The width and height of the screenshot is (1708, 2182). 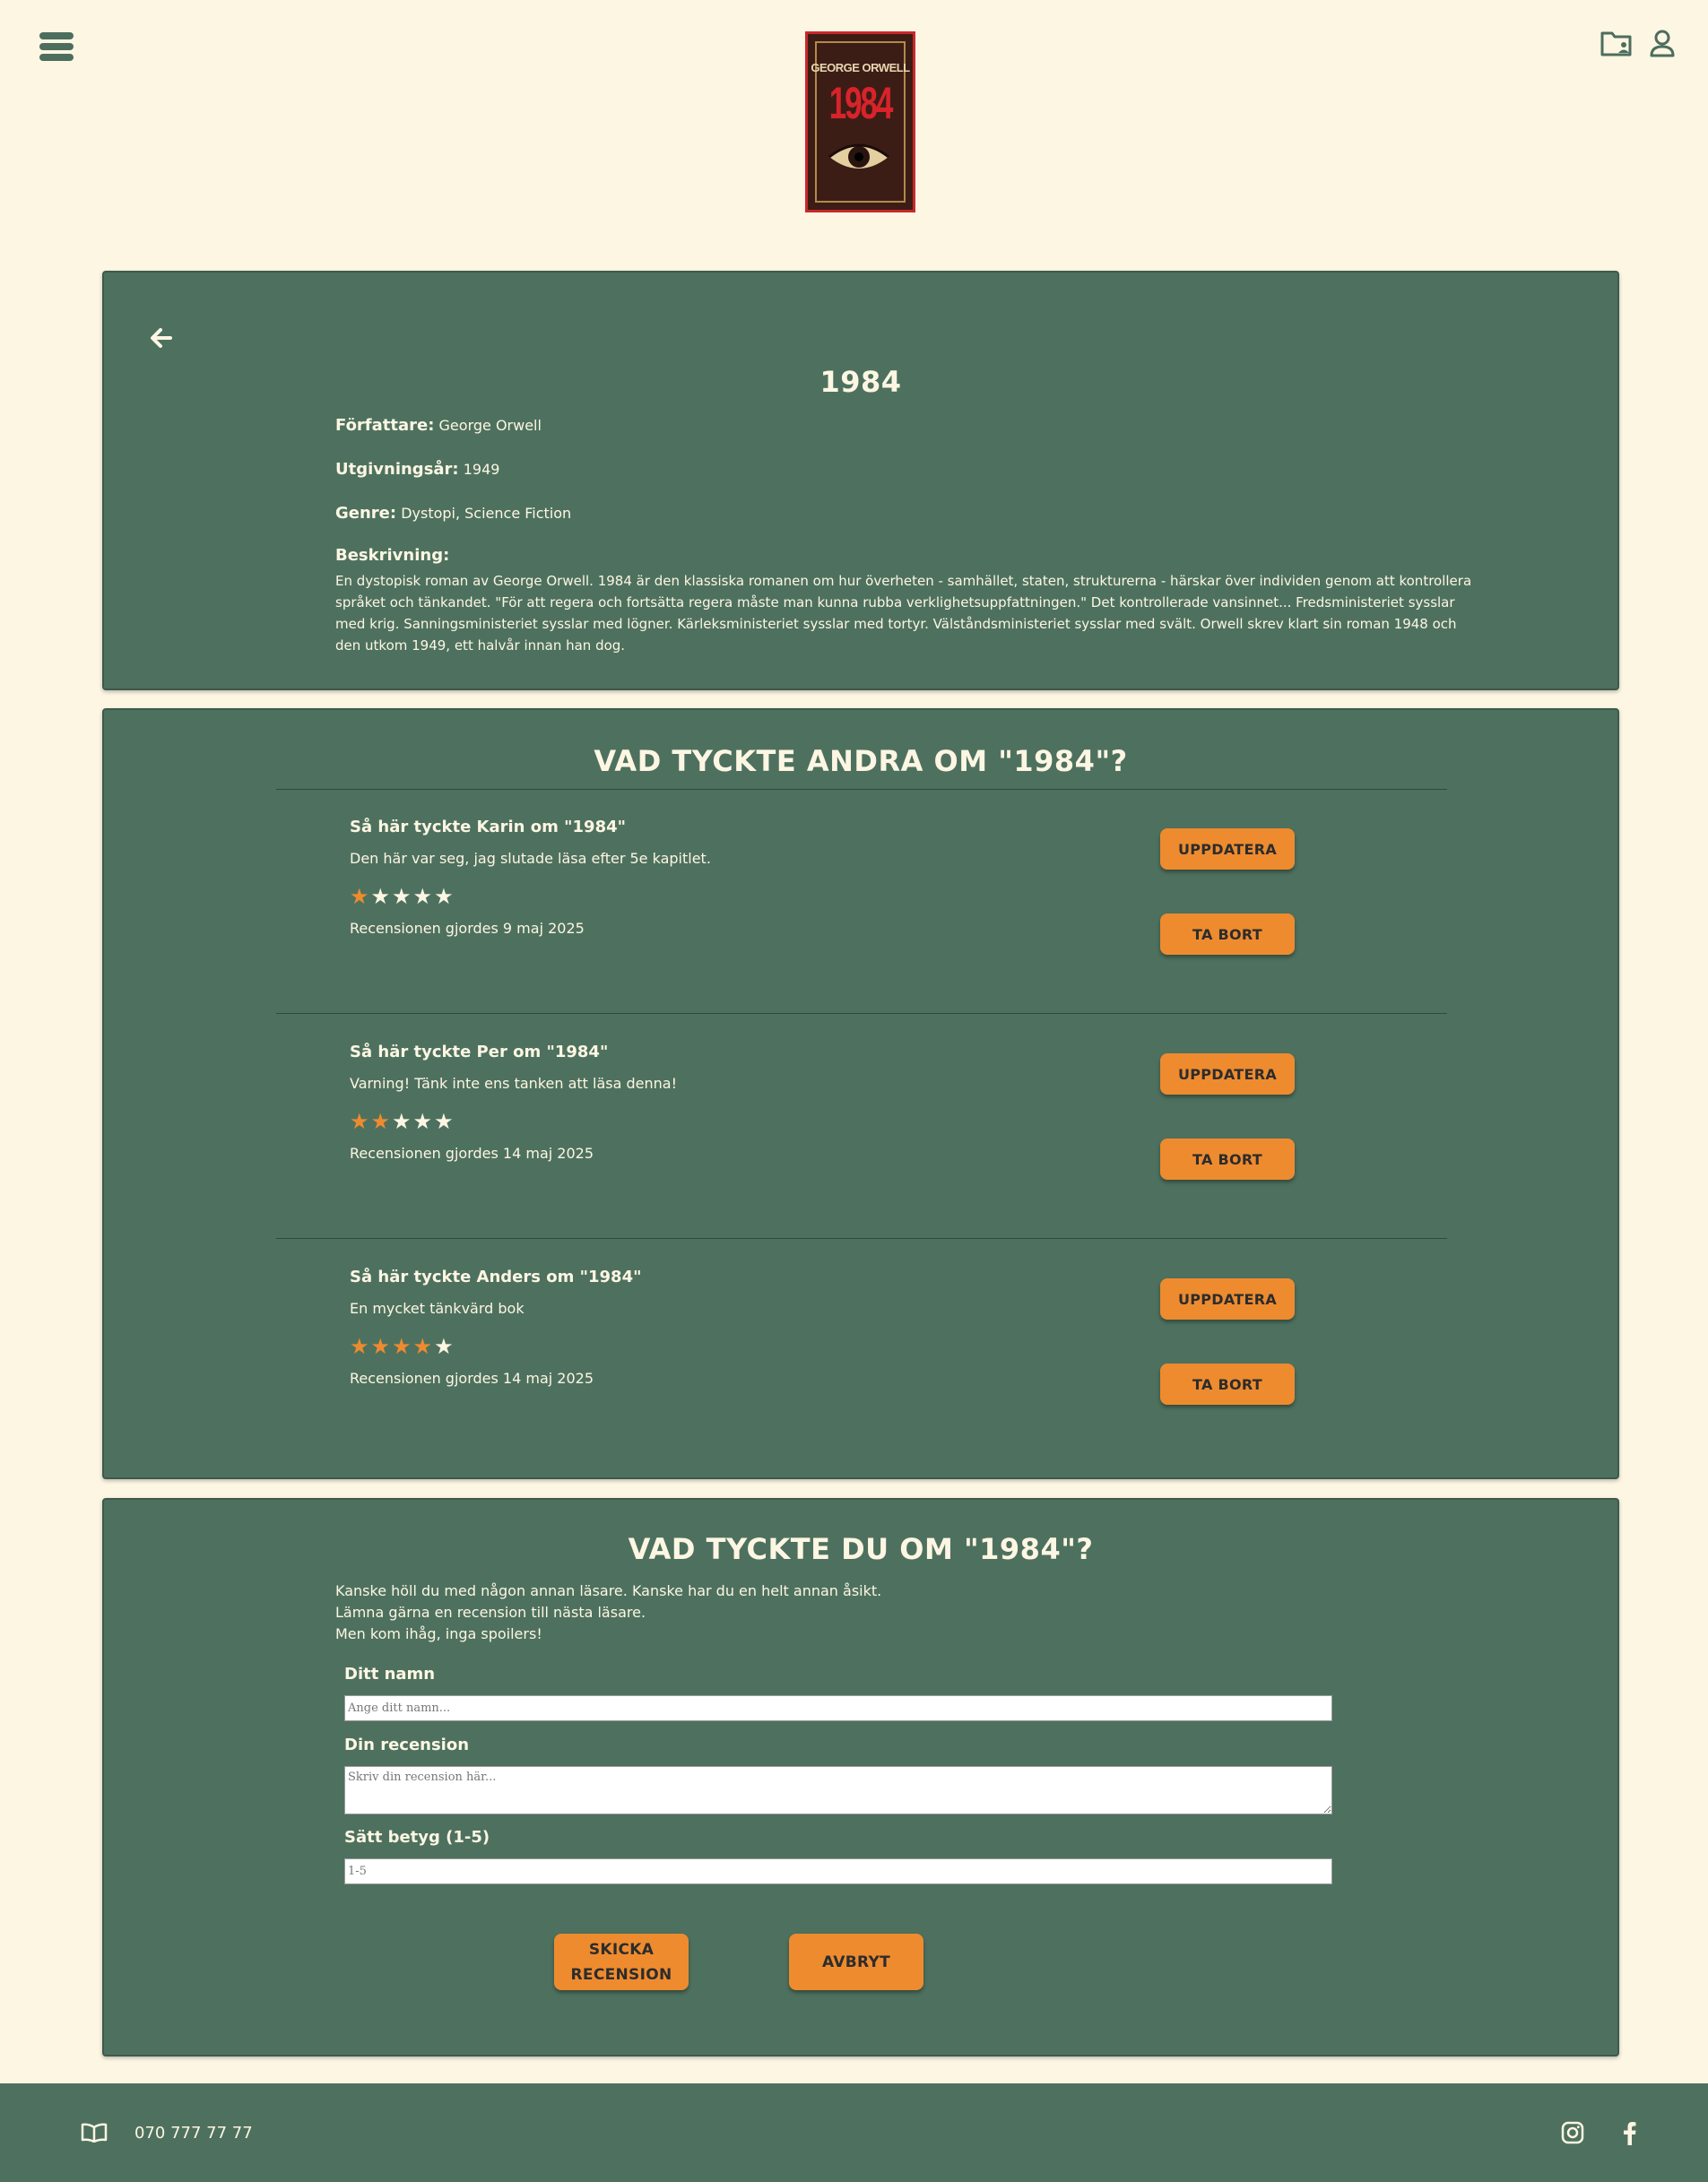 What do you see at coordinates (861, 1549) in the screenshot?
I see `form-heading: Vad tyckte du om "1984"?` at bounding box center [861, 1549].